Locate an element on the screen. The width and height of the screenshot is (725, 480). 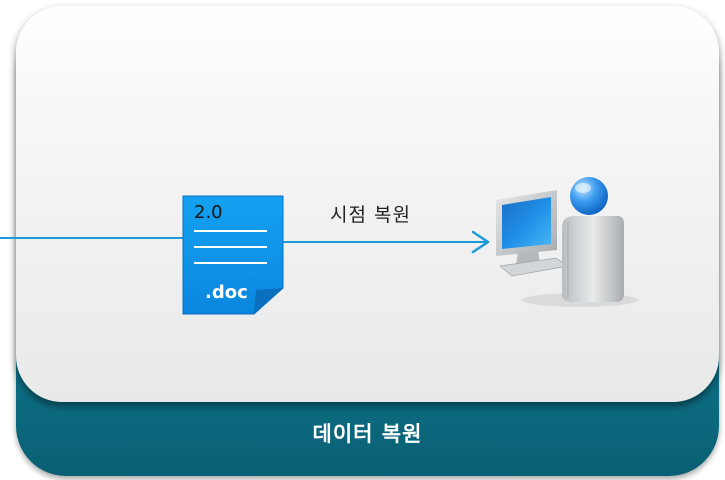
document-version-label: 2.0 is located at coordinates (208, 212).